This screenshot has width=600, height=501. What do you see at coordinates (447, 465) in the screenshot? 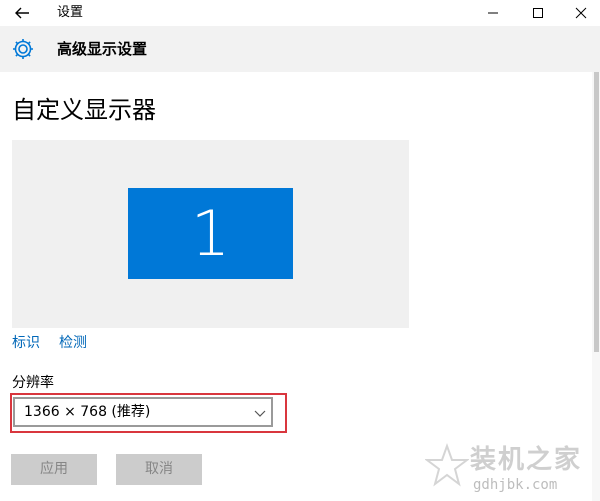
I see `star-logo-icon` at bounding box center [447, 465].